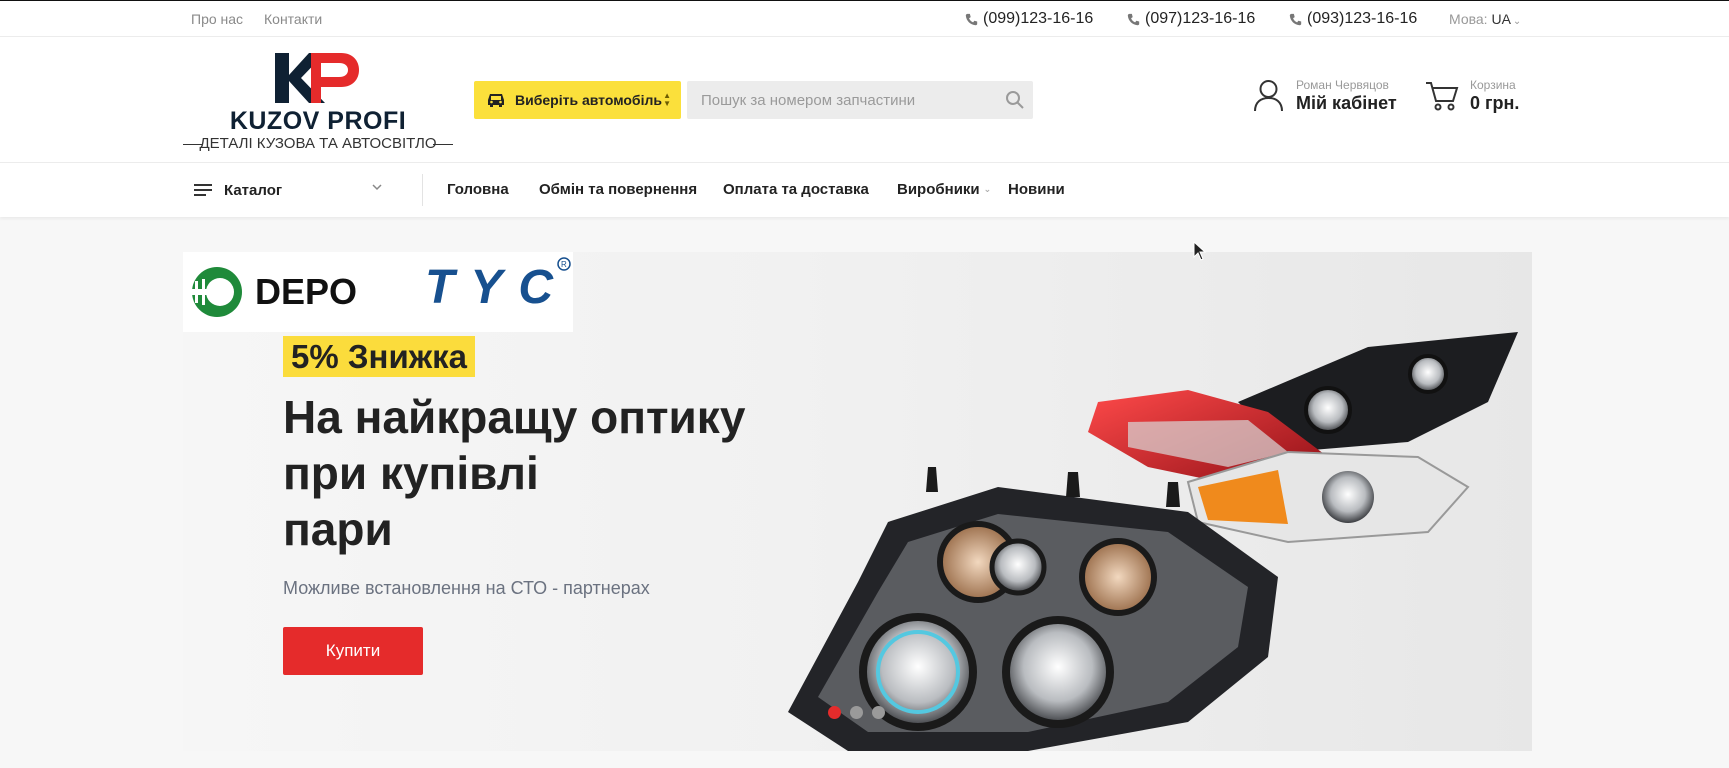  I want to click on select-car-button: Виберіть автомобіль ▲ ▼, so click(577, 100).